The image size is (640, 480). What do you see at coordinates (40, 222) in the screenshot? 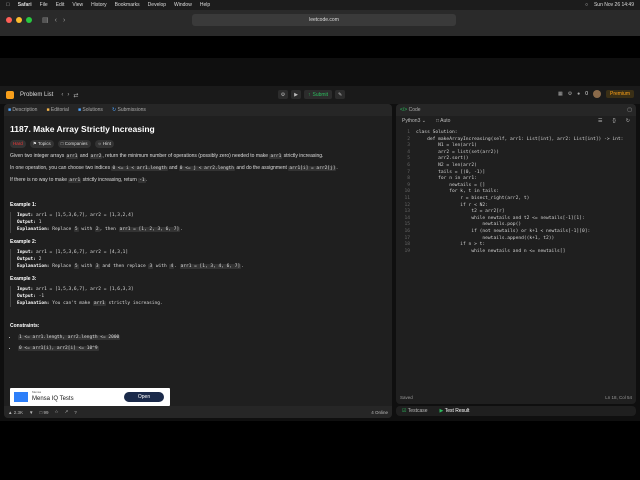
I see `example-output: 1` at bounding box center [40, 222].